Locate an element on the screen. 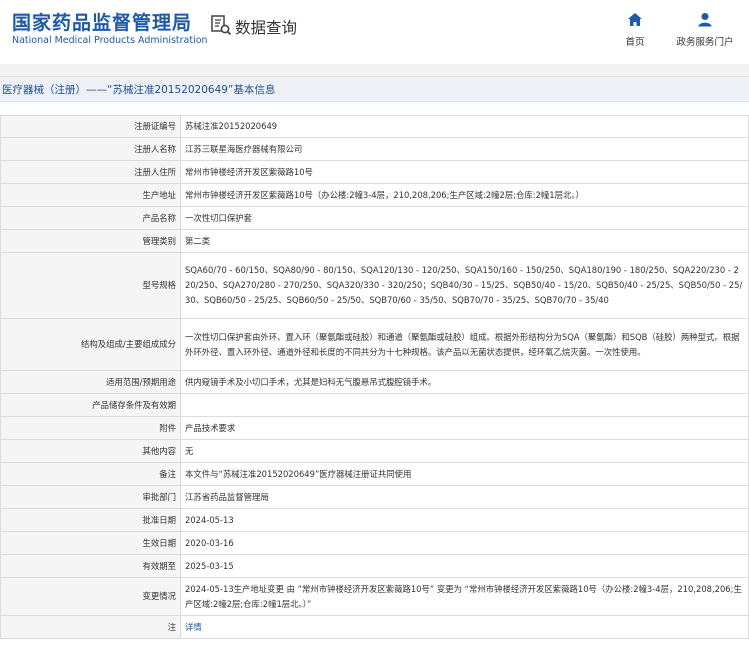  table-row: 有效期至 2025-03-15 is located at coordinates (374, 566).